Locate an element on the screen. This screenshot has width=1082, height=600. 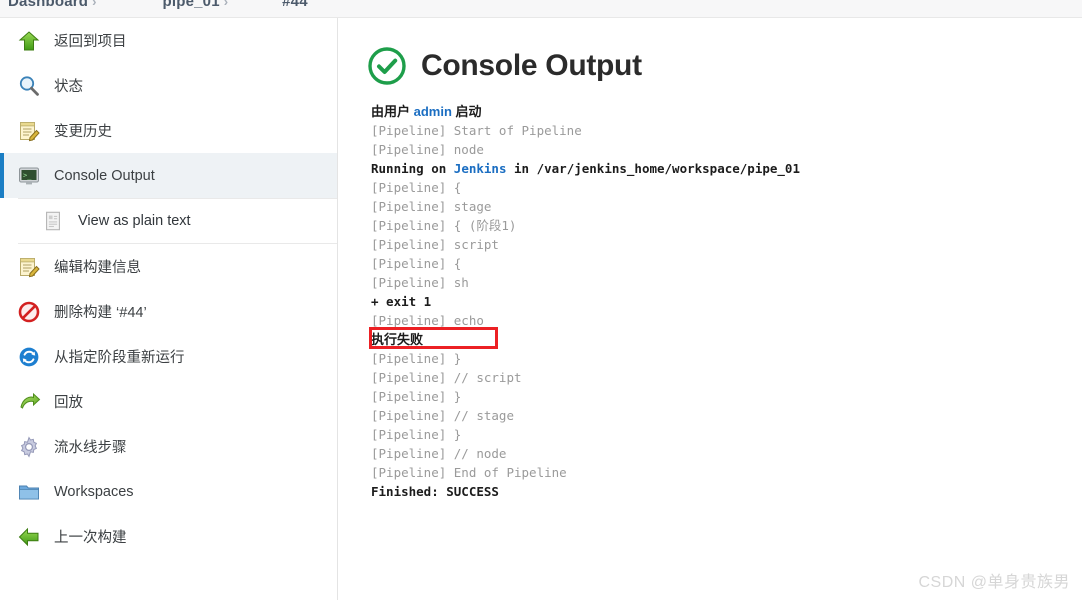
breadcrumb-item-dashboard: Dashboard is located at coordinates (48, 5).